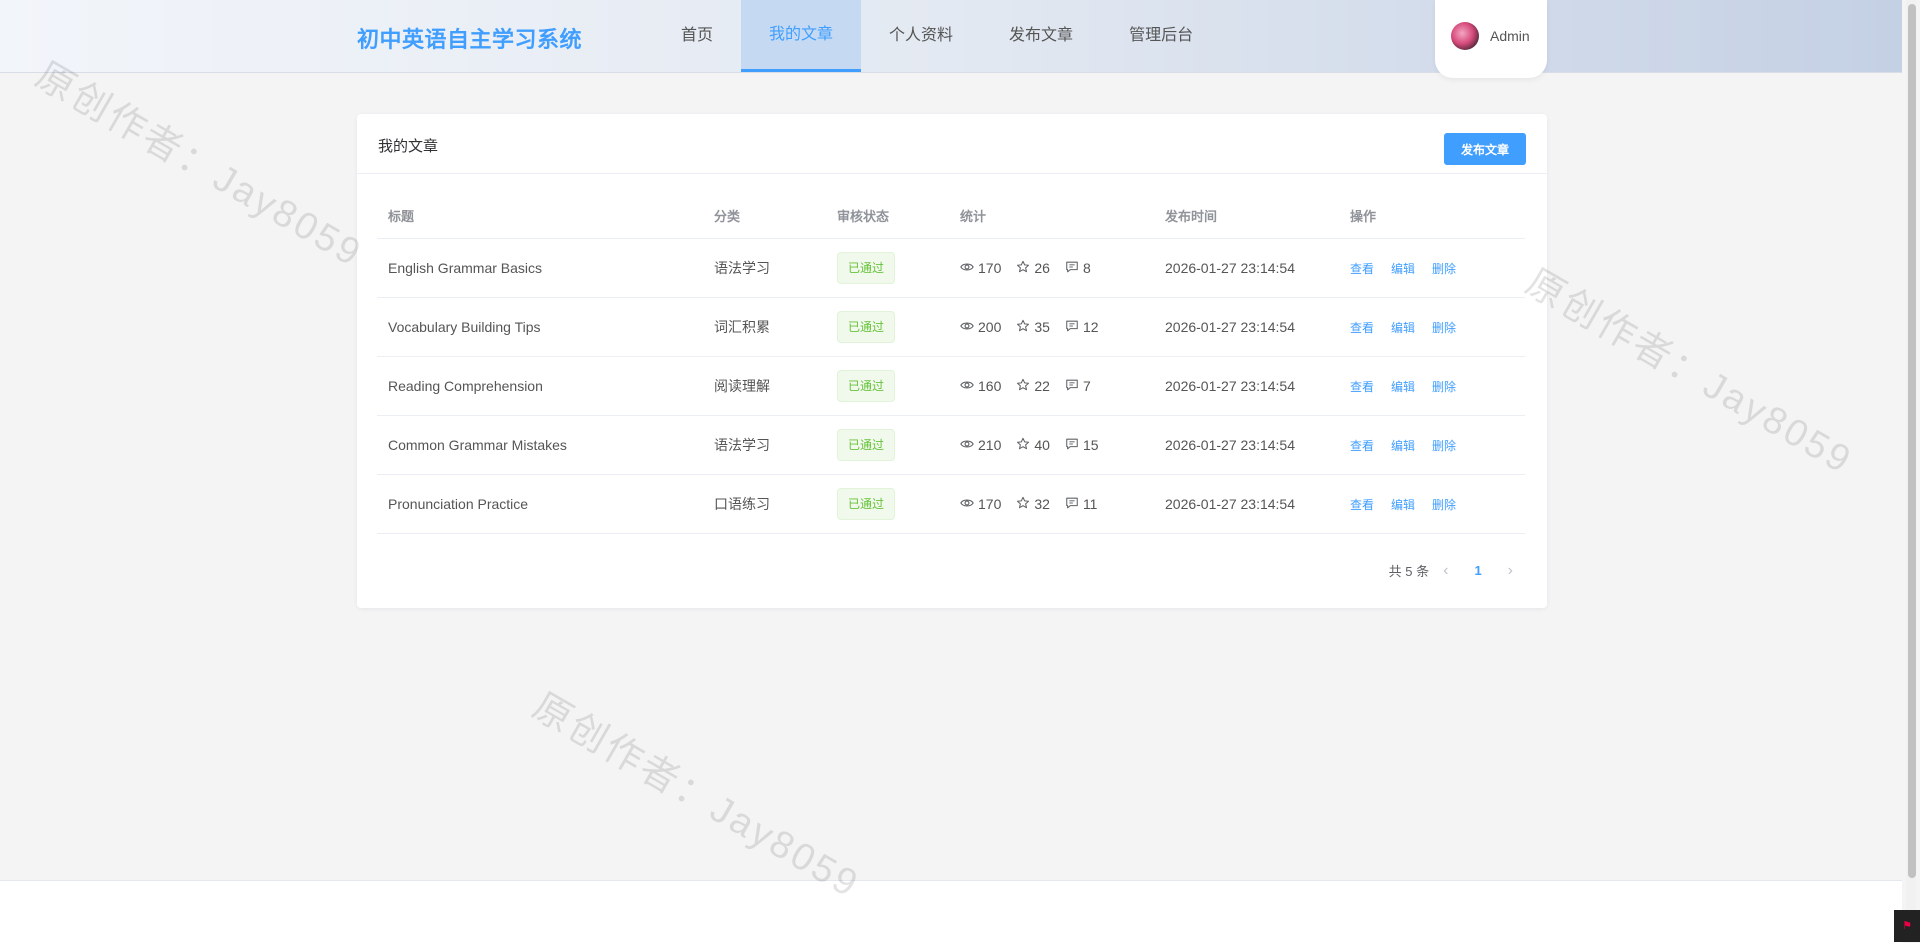 Image resolution: width=1920 pixels, height=943 pixels. What do you see at coordinates (1090, 327) in the screenshot?
I see `comments-count: 12` at bounding box center [1090, 327].